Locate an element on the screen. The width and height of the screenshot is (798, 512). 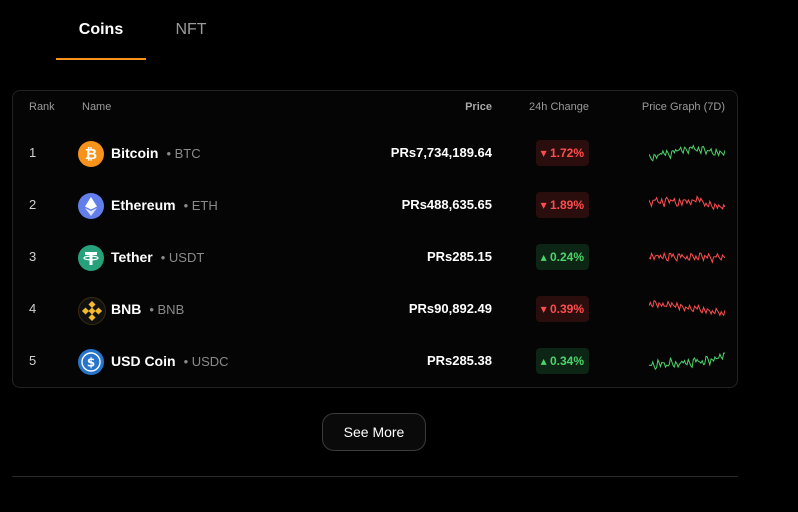
rank-cell: 1 is located at coordinates (33, 152).